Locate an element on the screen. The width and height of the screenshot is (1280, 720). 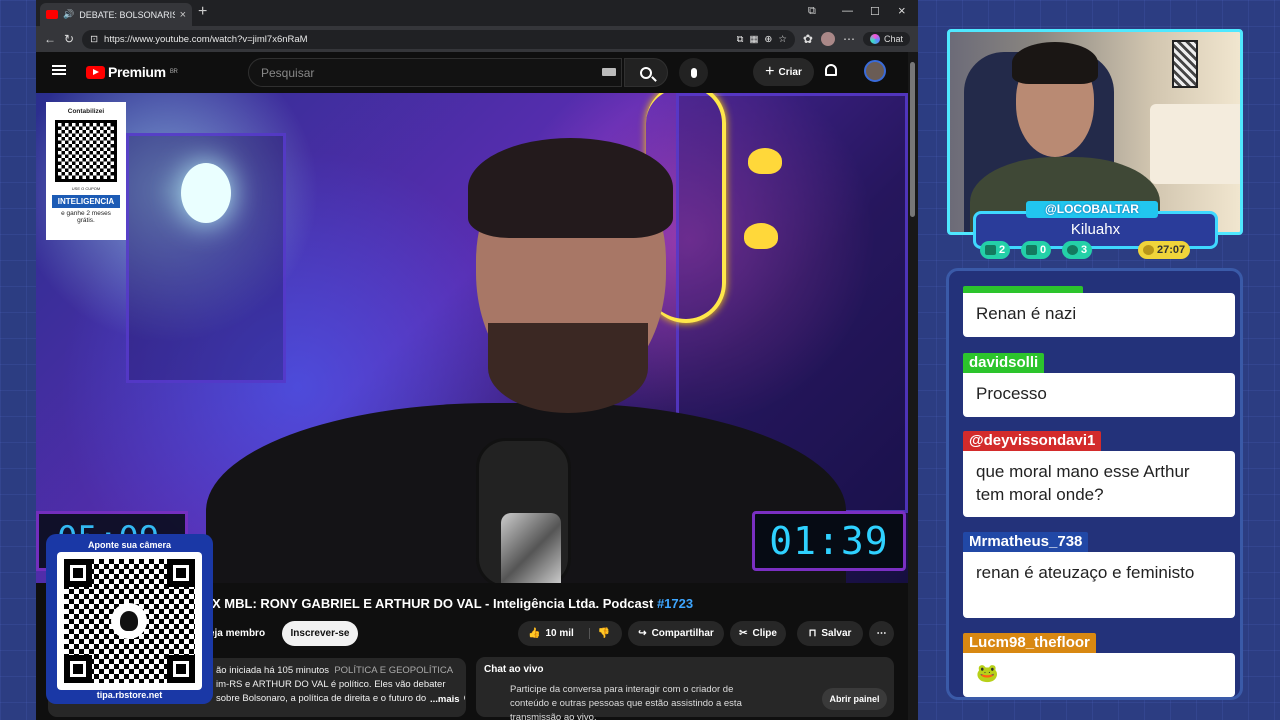
voice-search-button is located at coordinates (693, 72).